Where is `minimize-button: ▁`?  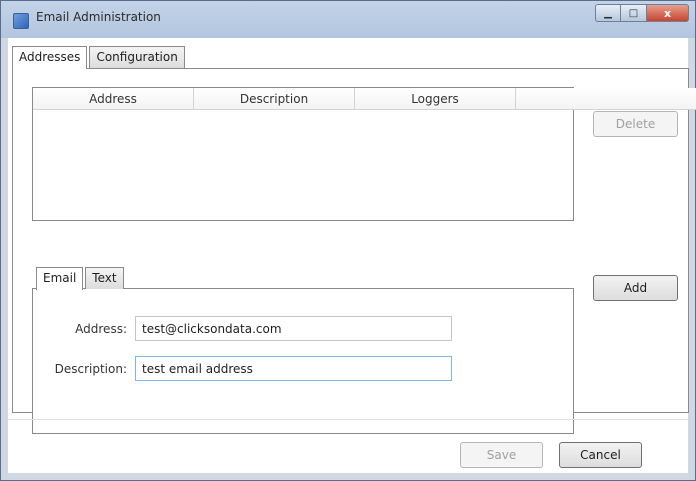 minimize-button: ▁ is located at coordinates (608, 13).